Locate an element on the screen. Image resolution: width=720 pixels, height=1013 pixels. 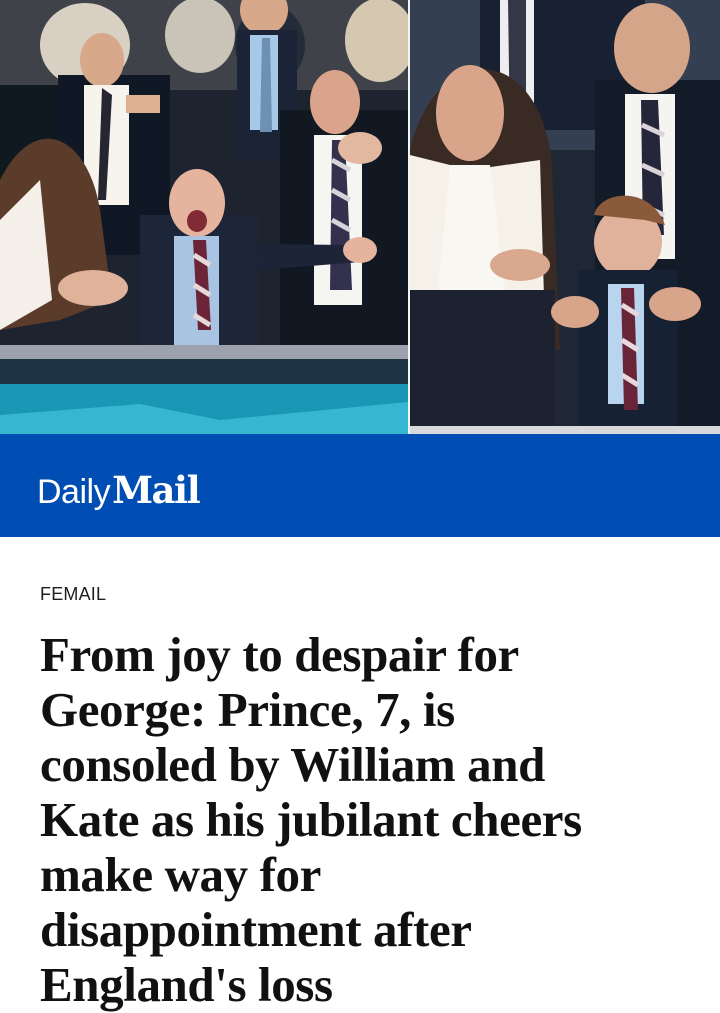
headline-line: Kate as his jubilant cheers is located at coordinates (311, 819).